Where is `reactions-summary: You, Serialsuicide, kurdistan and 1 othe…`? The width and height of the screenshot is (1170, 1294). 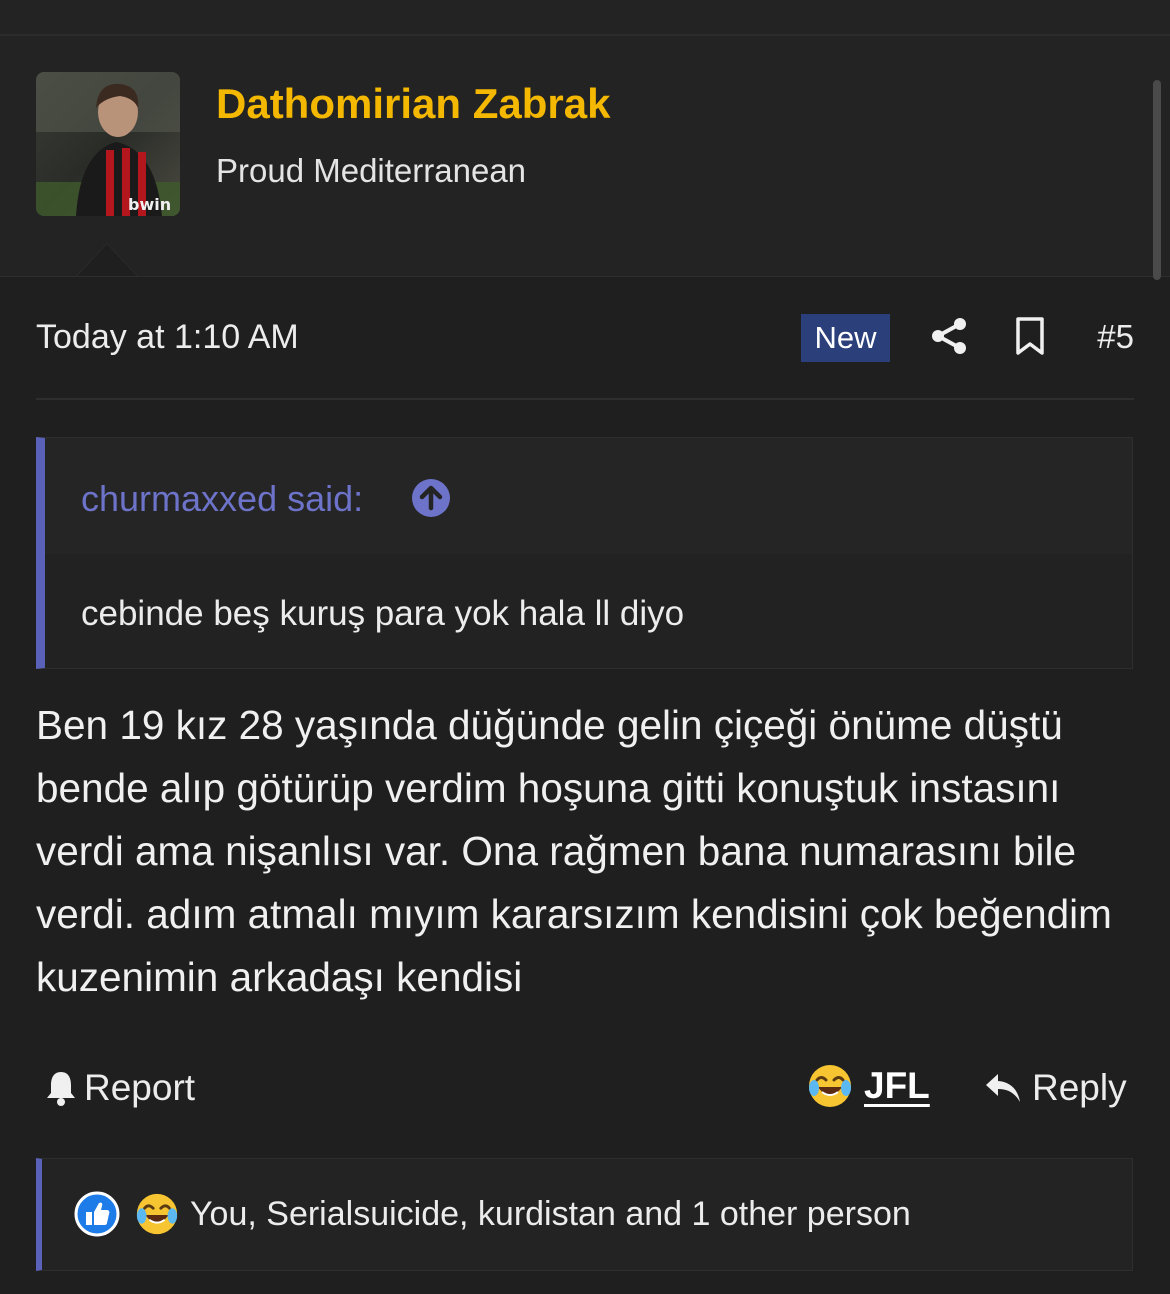
reactions-summary: You, Serialsuicide, kurdistan and 1 othe… is located at coordinates (550, 1214).